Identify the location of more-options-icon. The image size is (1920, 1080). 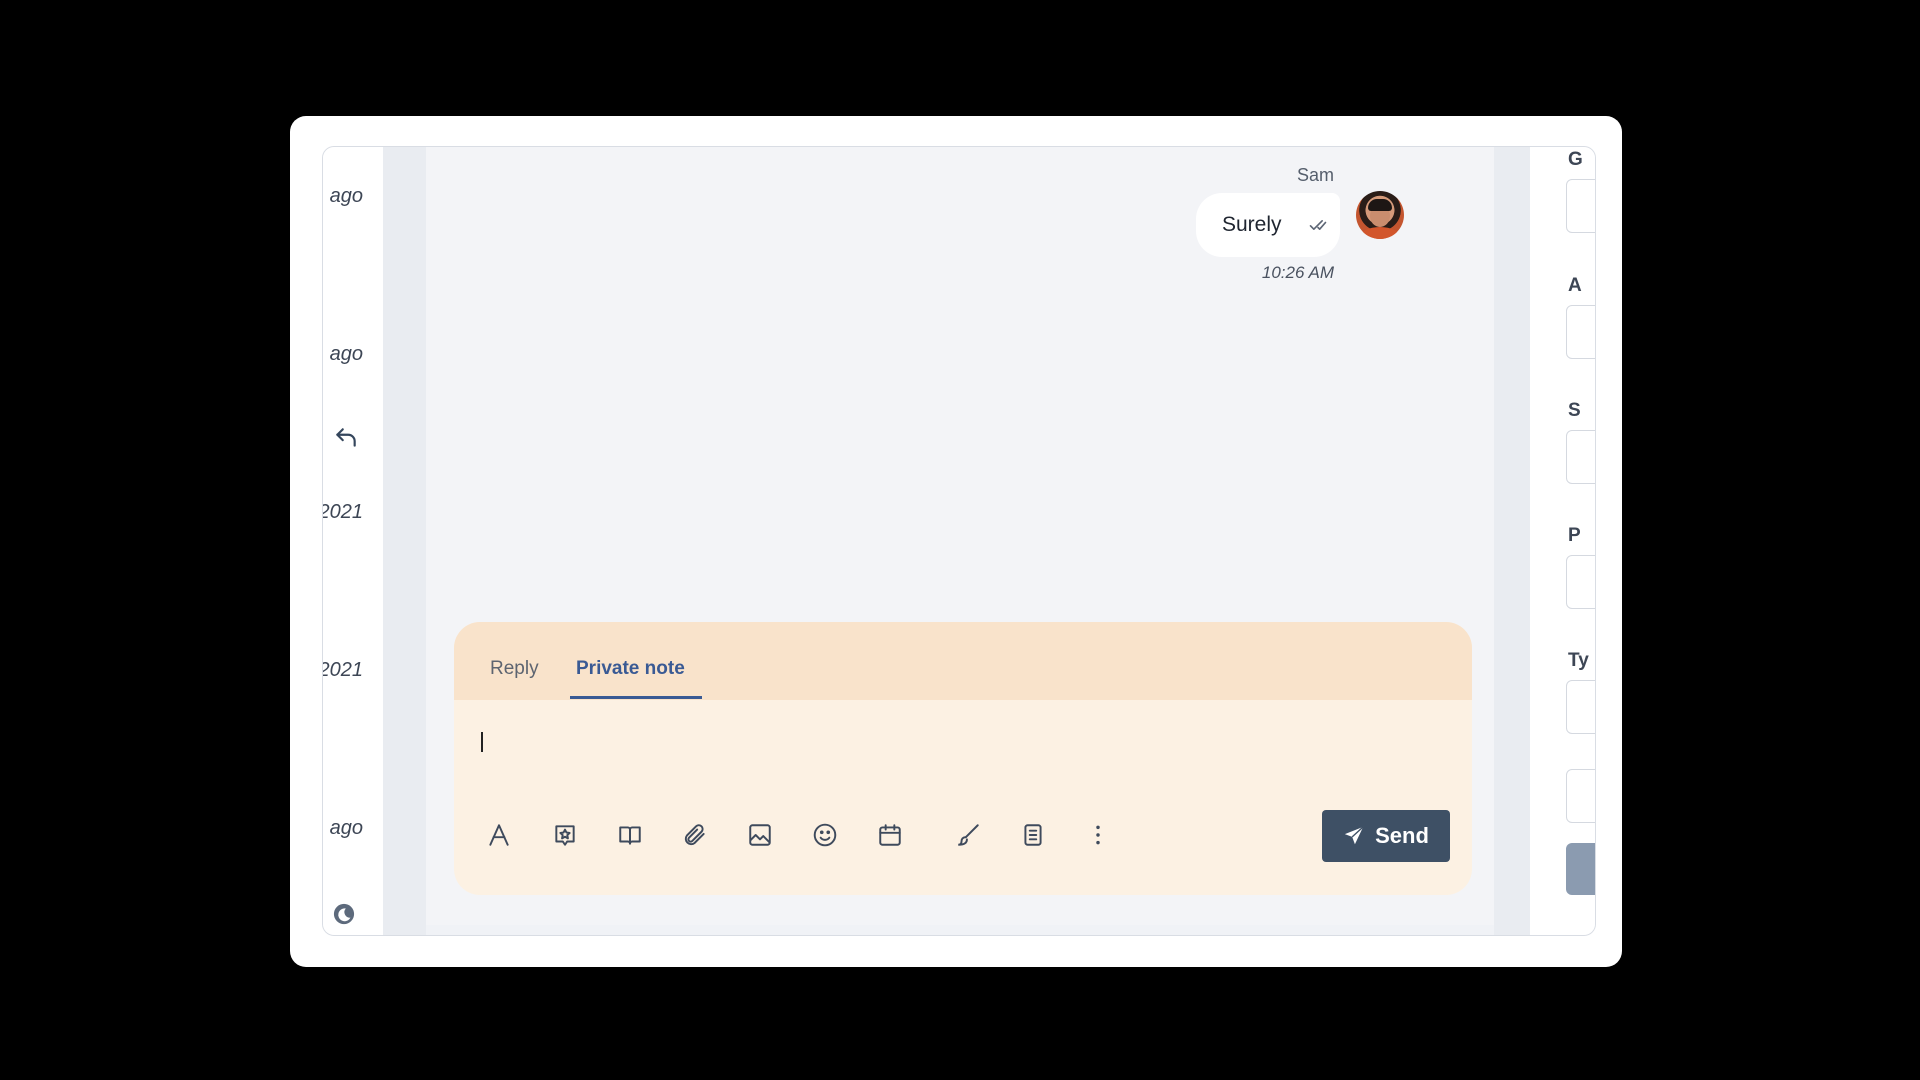
(1098, 835).